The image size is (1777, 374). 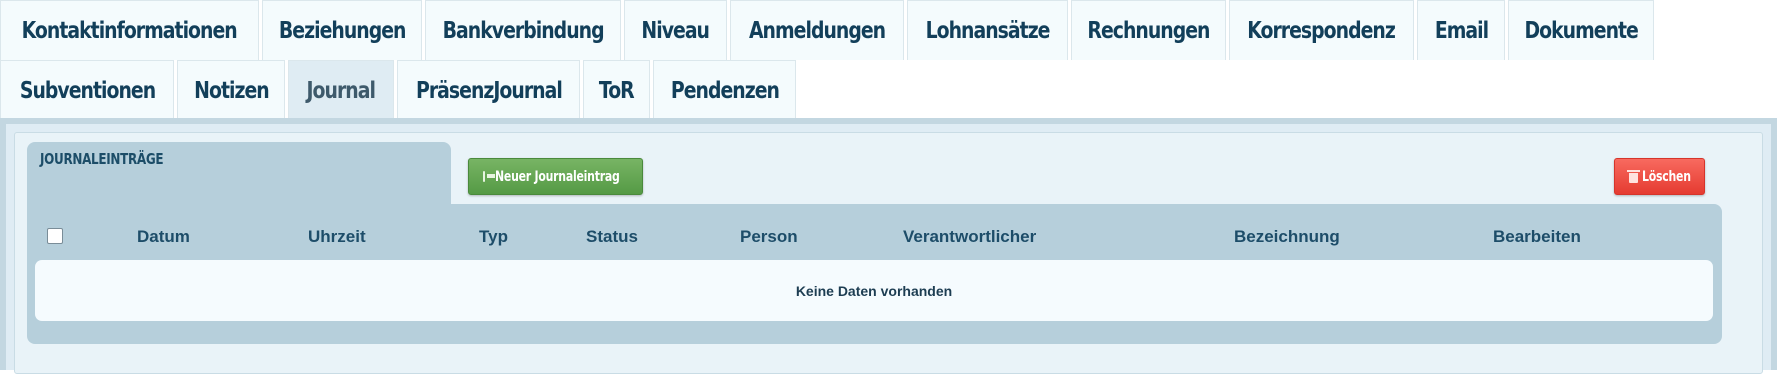 I want to click on journal-entries-title: JOURNALEINTRÄGE, so click(x=102, y=159).